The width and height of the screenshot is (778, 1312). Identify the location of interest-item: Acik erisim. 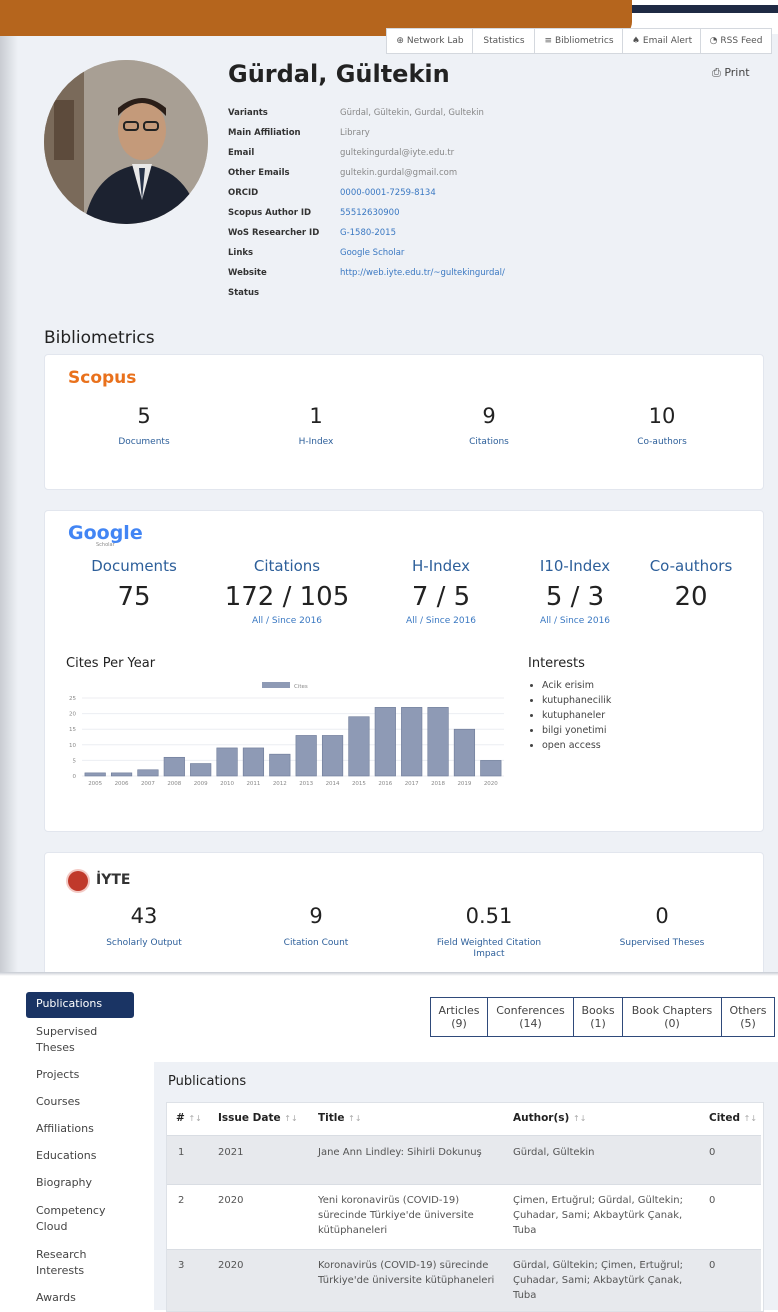
(576, 685).